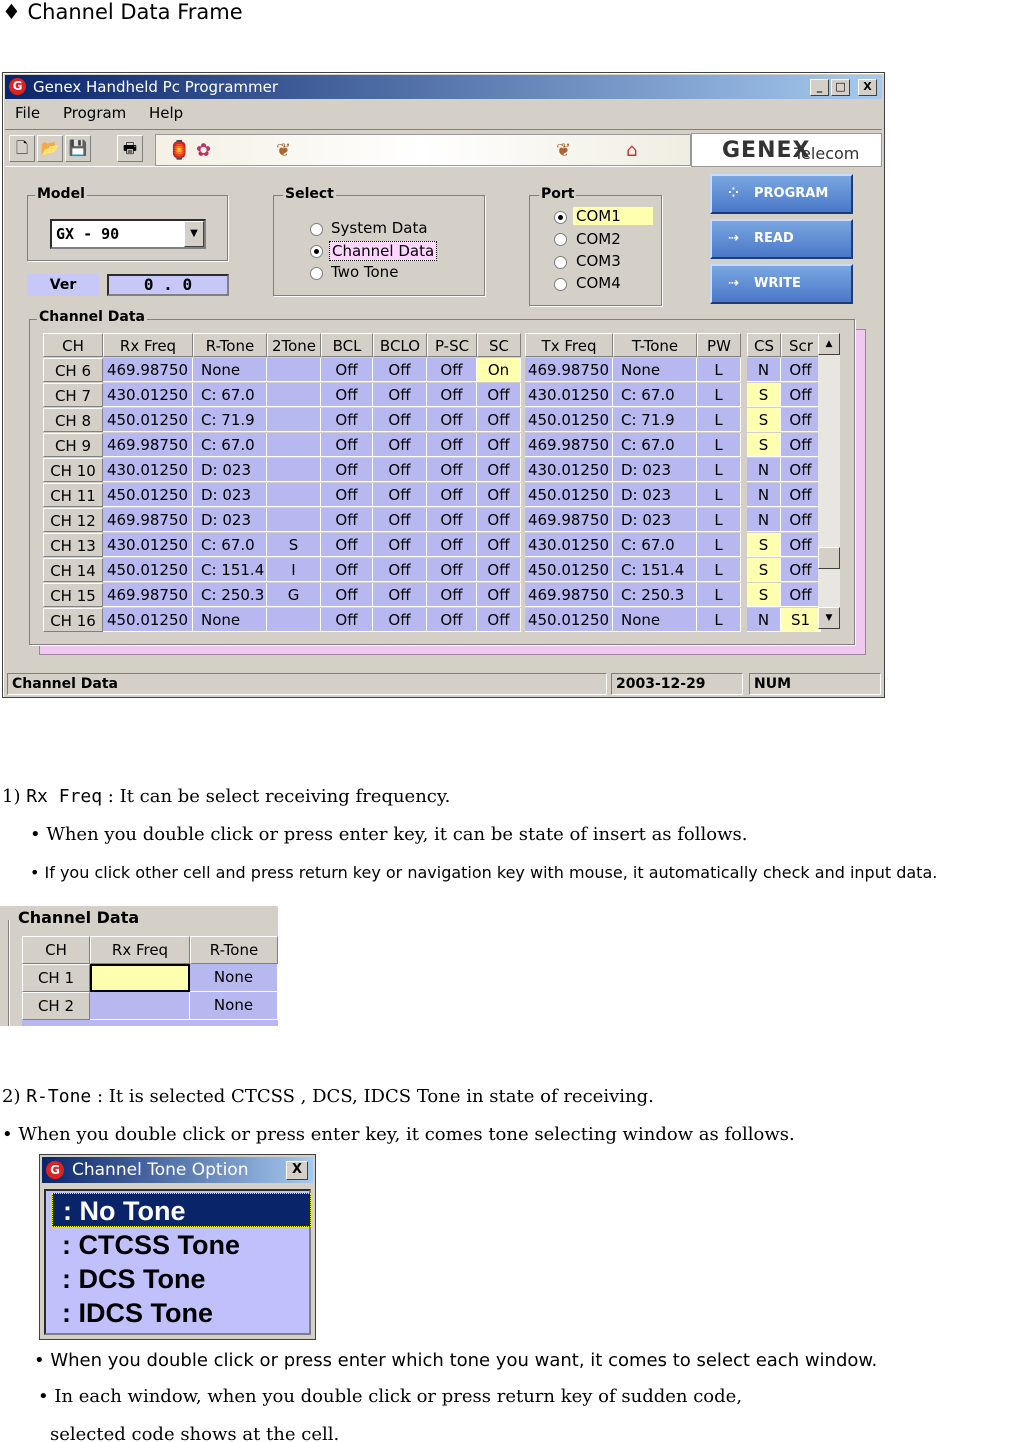  I want to click on scroll-down-icon: ▼, so click(829, 618).